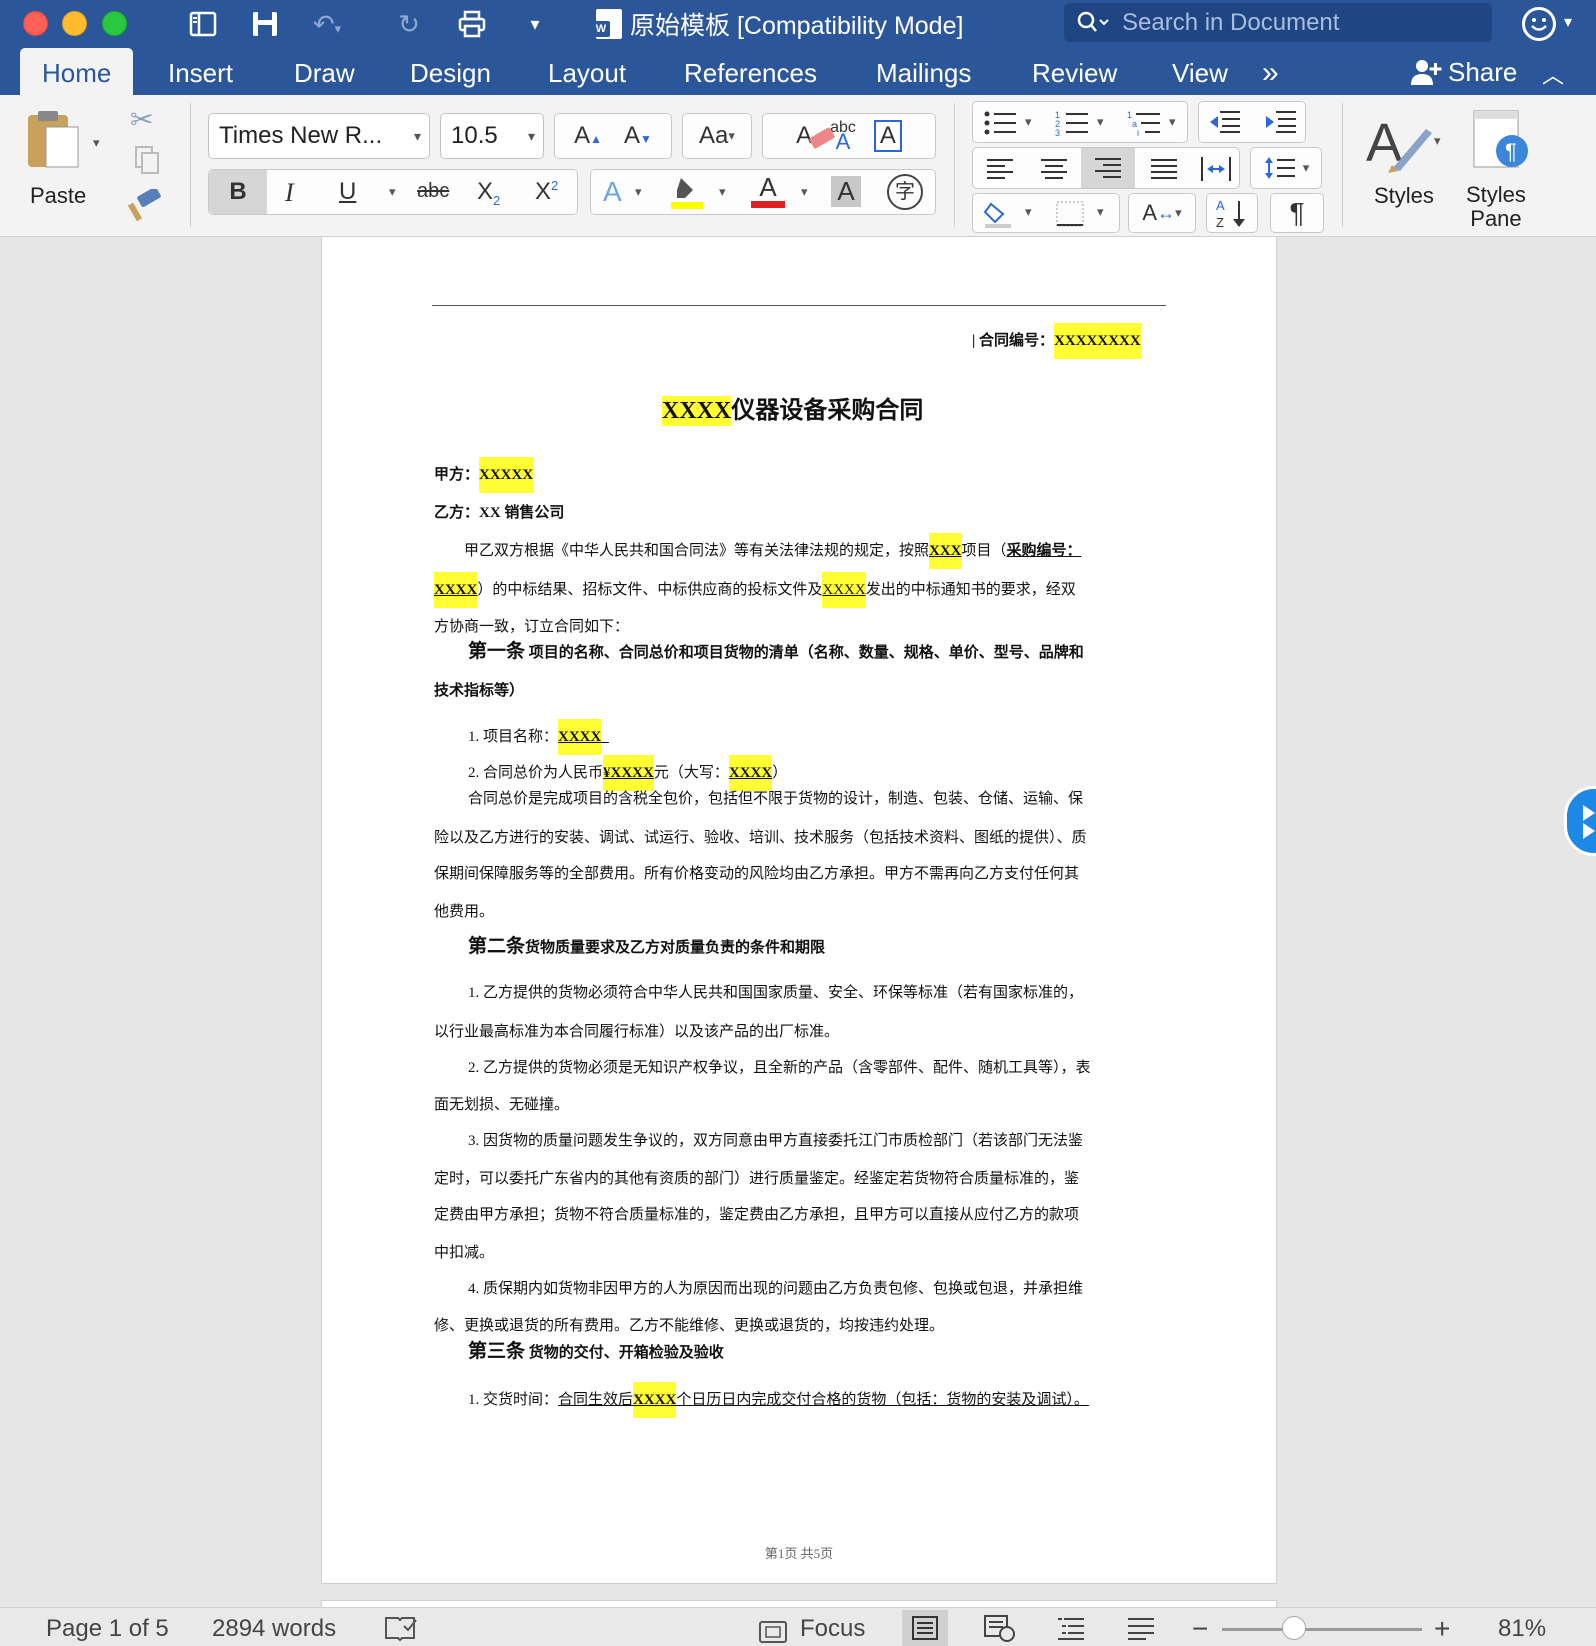  What do you see at coordinates (722, 192) in the screenshot?
I see `highlight-caret-icon: ▾` at bounding box center [722, 192].